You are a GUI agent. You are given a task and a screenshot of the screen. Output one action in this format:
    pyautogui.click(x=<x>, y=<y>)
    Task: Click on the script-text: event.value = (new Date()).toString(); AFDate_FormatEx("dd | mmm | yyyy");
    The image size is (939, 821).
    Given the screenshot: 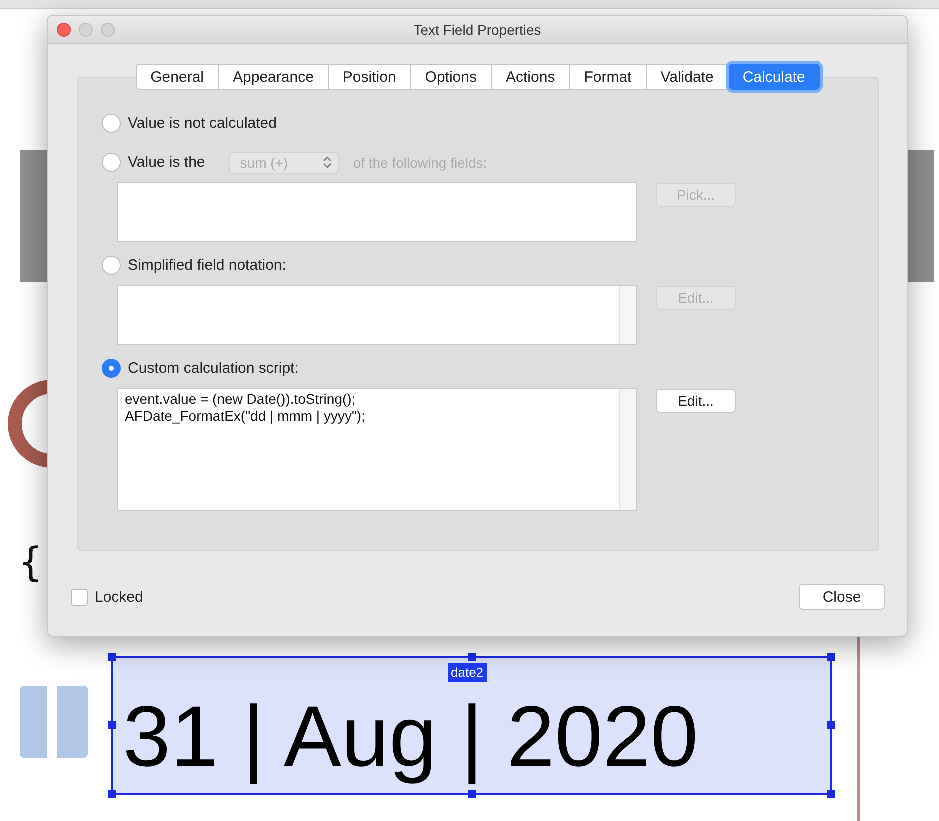 What is the action you would take?
    pyautogui.click(x=245, y=408)
    